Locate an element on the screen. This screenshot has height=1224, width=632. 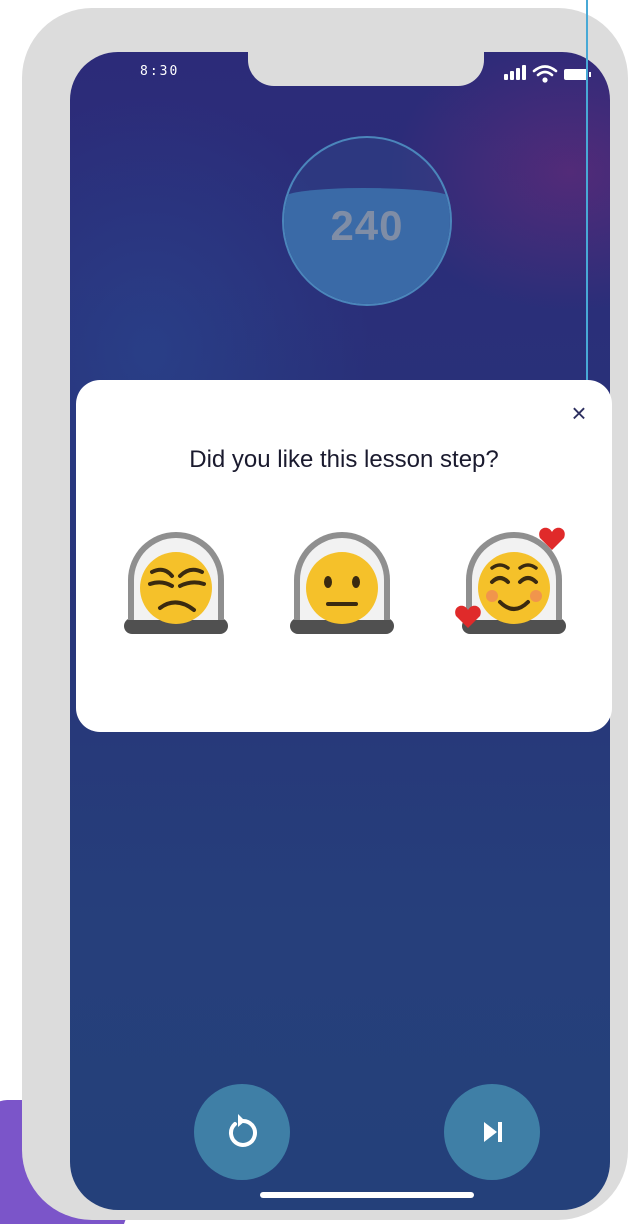
close-icon: × is located at coordinates (579, 413).